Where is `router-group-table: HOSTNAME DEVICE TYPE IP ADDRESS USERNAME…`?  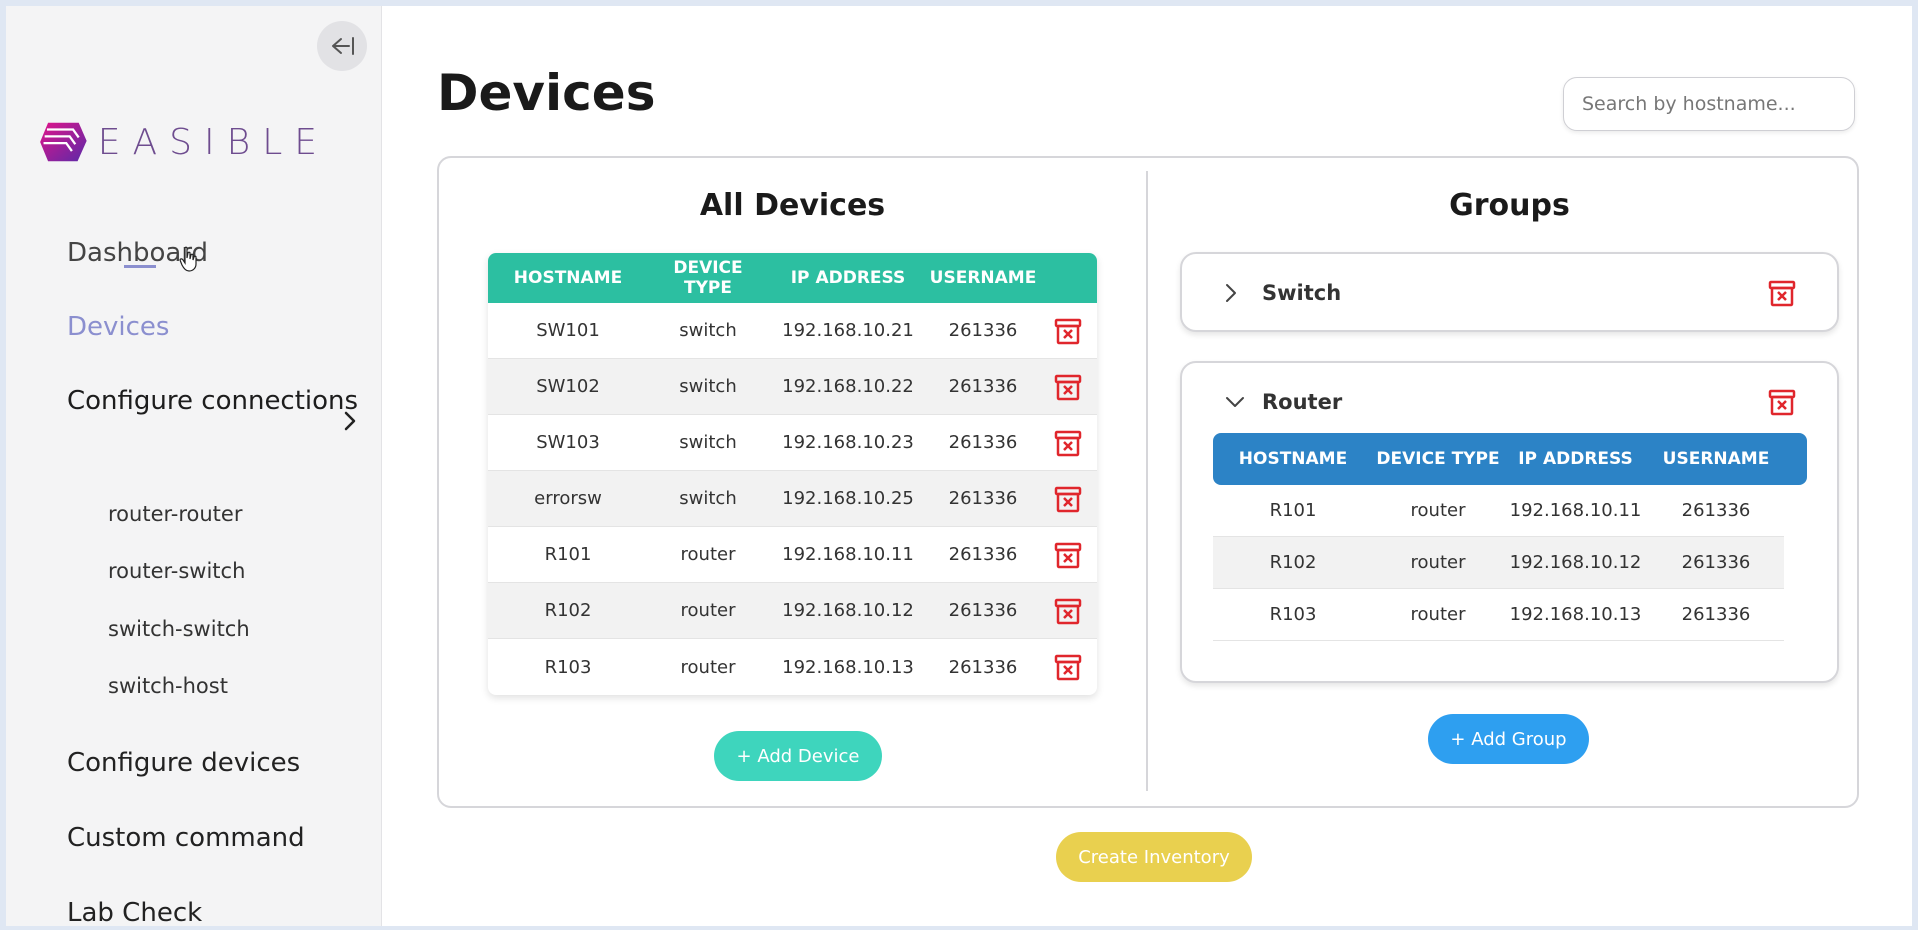
router-group-table: HOSTNAME DEVICE TYPE IP ADDRESS USERNAME… is located at coordinates (1510, 537).